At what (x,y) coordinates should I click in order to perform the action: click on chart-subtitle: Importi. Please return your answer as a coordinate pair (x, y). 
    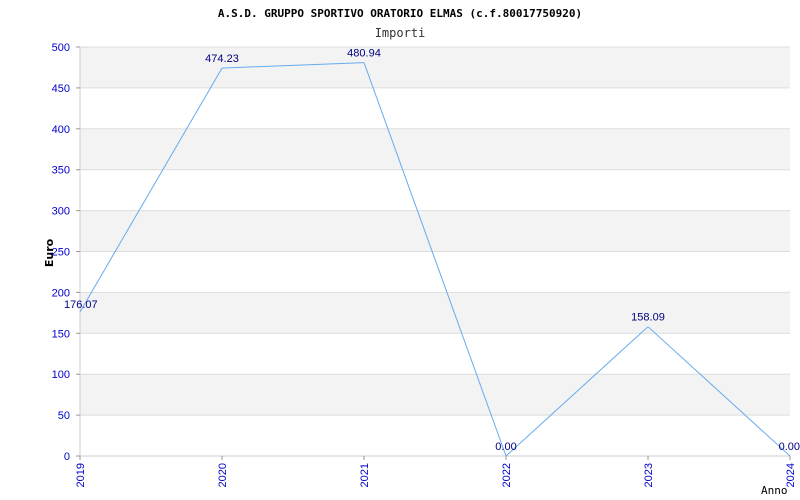
    Looking at the image, I should click on (400, 33).